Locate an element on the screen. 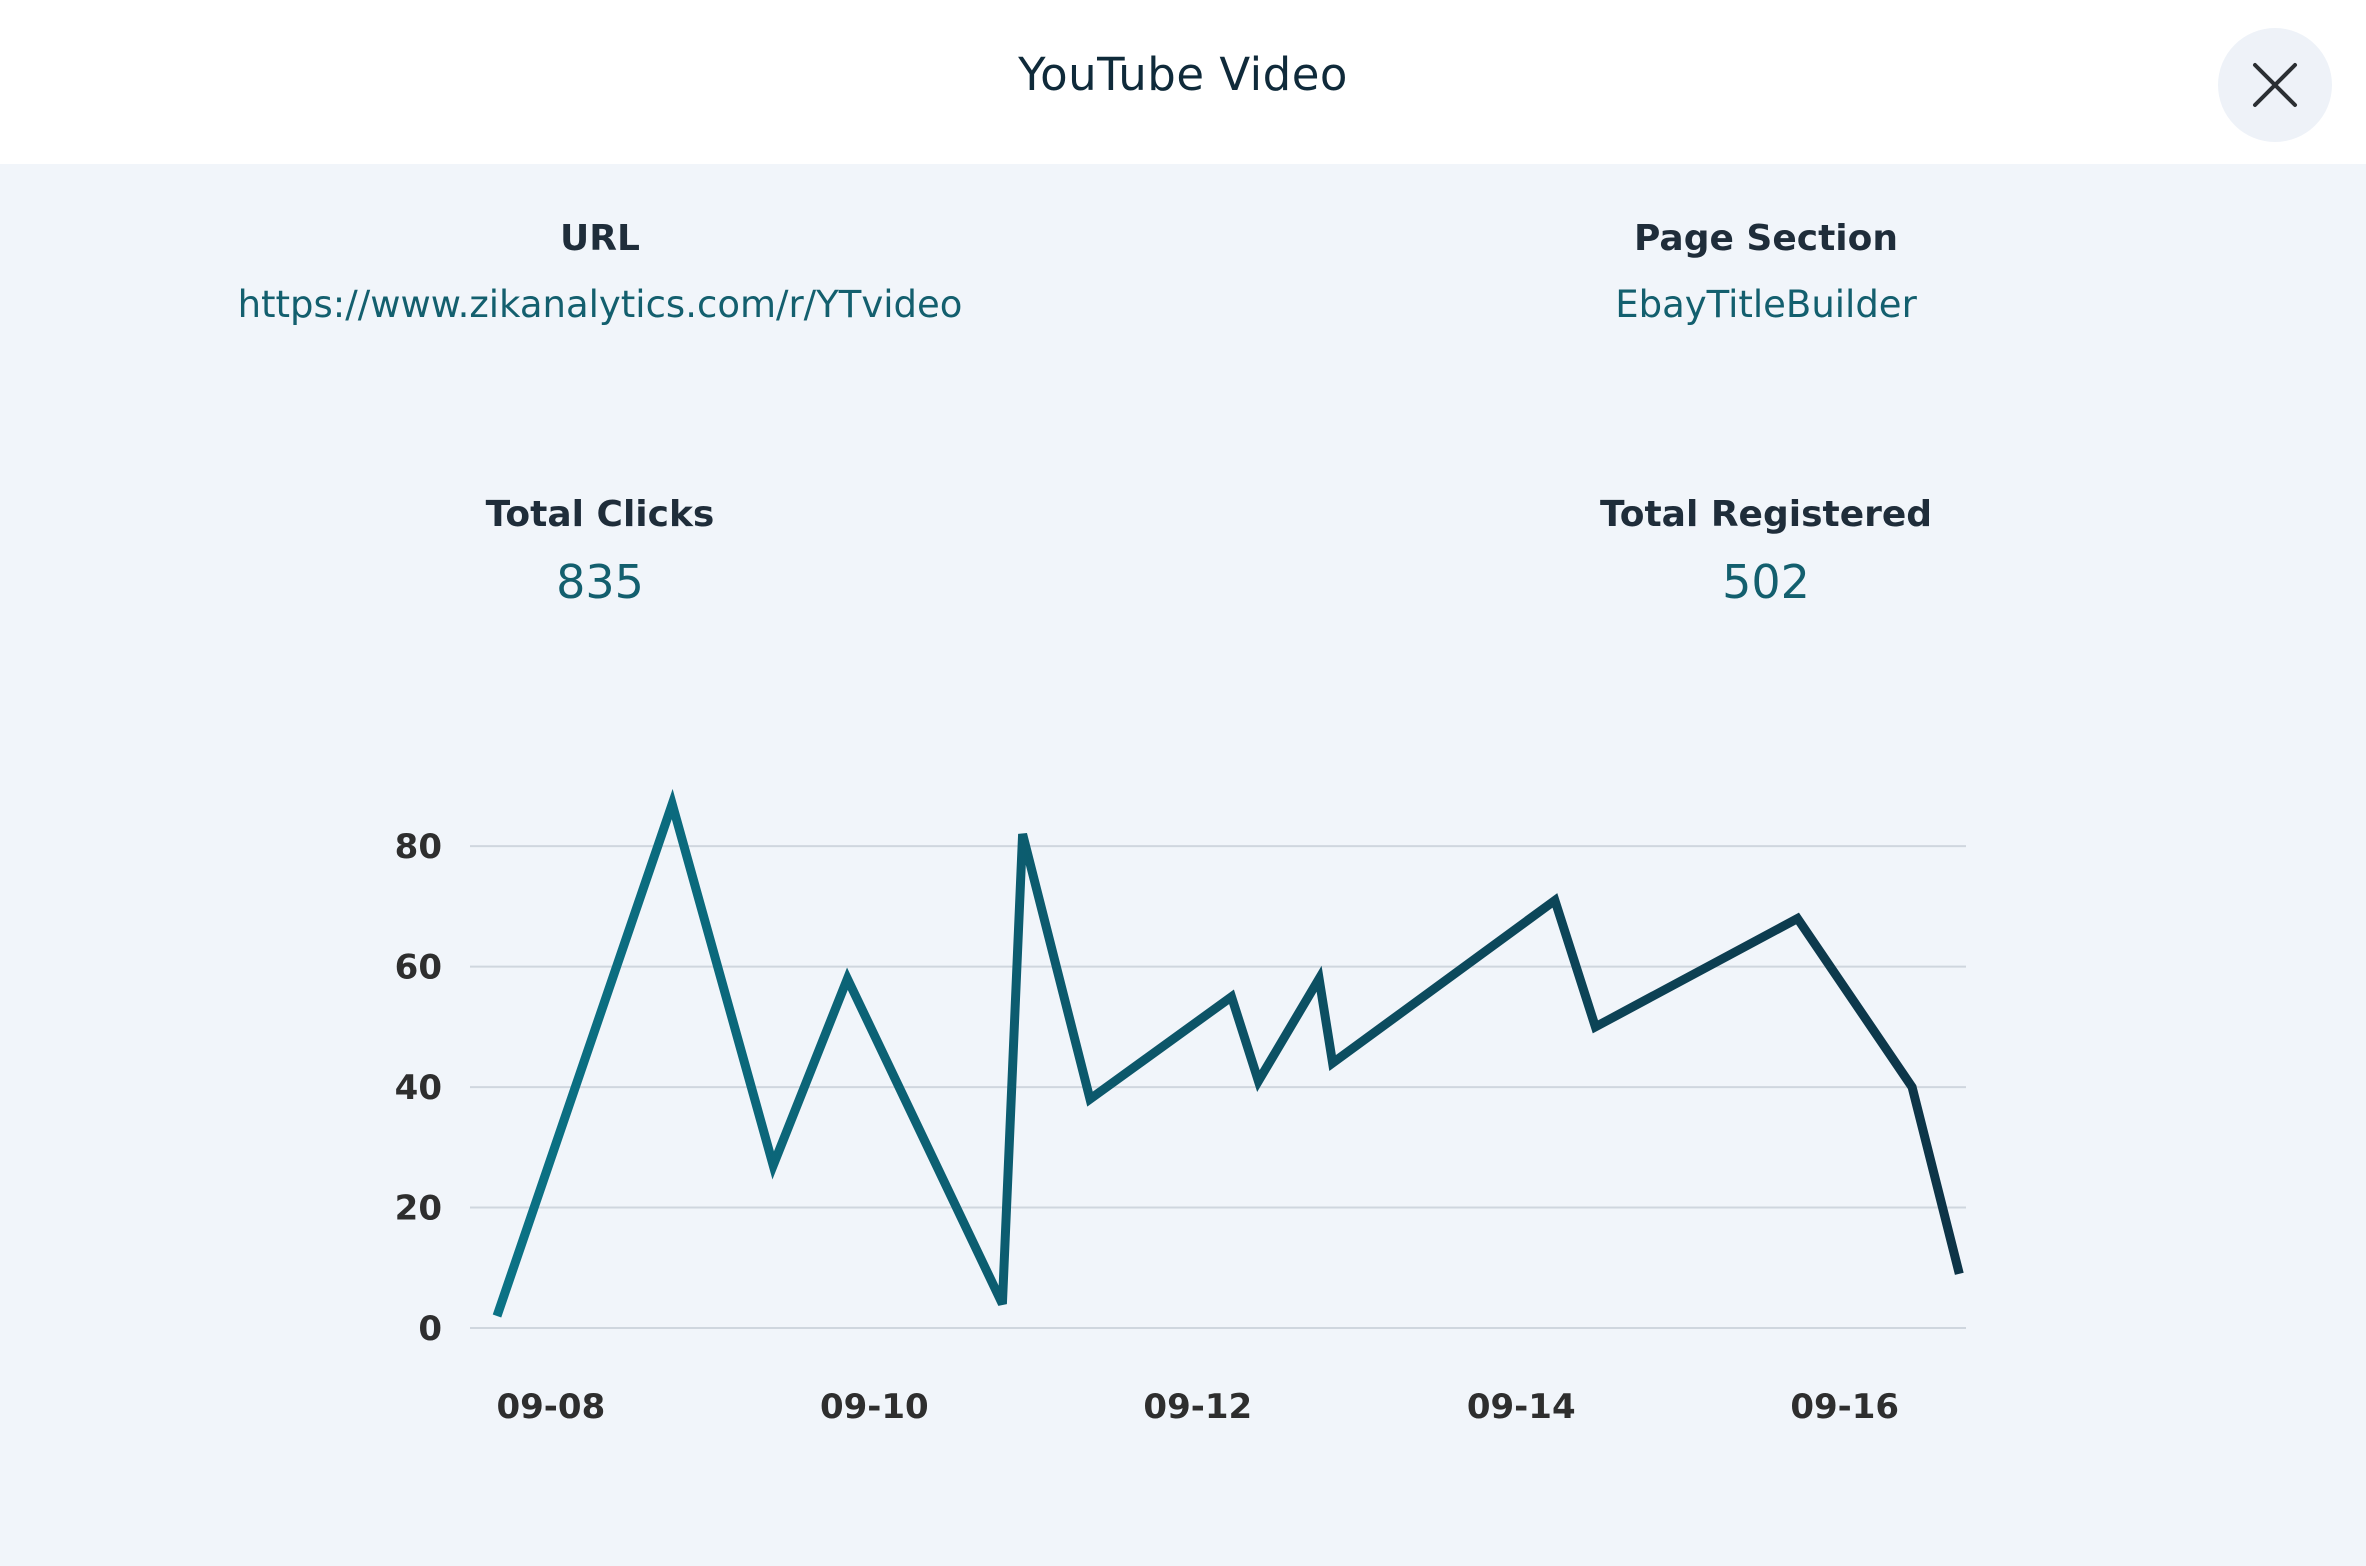 Image resolution: width=2366 pixels, height=1566 pixels. y-tick-label: 0 is located at coordinates (430, 1329).